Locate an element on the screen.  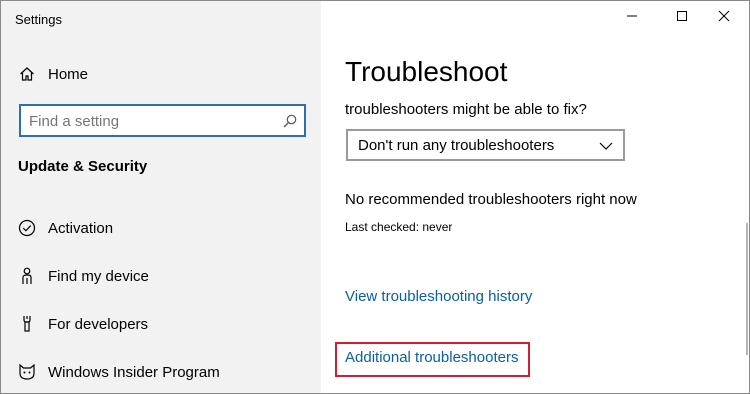
close-button is located at coordinates (724, 18).